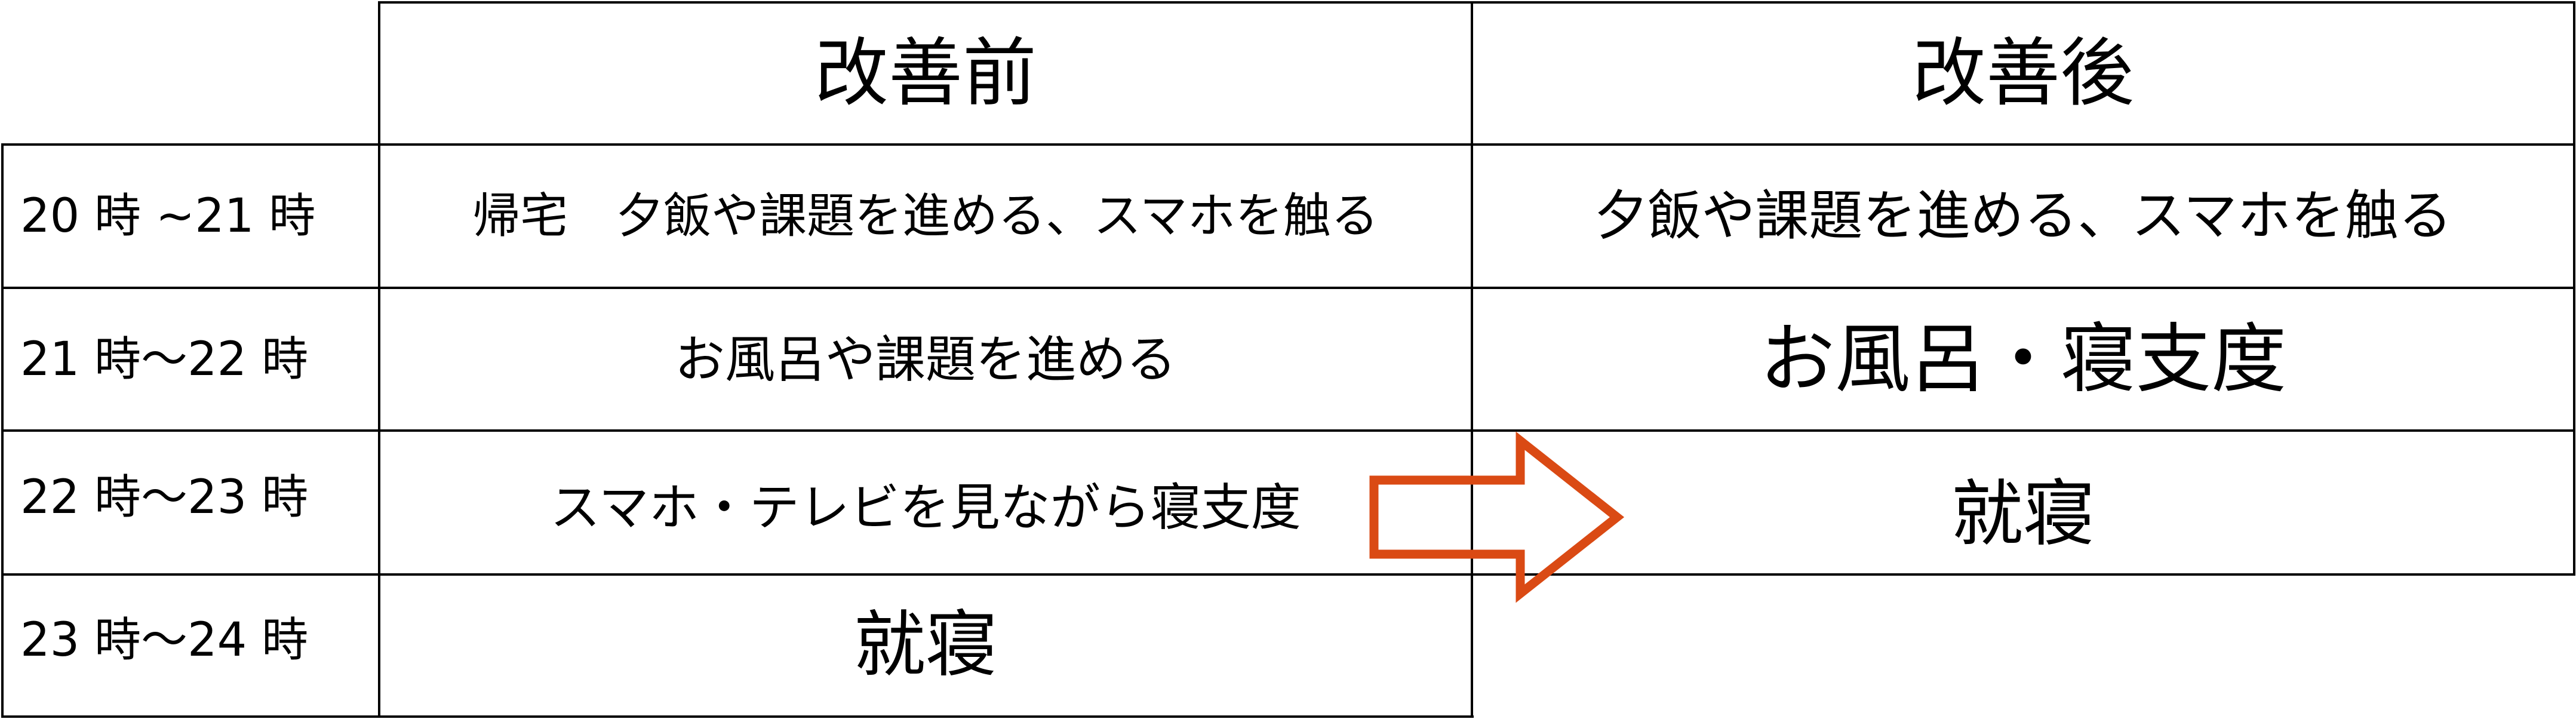 This screenshot has height=719, width=2576. I want to click on header-after-text: 改善後, so click(2022, 73).